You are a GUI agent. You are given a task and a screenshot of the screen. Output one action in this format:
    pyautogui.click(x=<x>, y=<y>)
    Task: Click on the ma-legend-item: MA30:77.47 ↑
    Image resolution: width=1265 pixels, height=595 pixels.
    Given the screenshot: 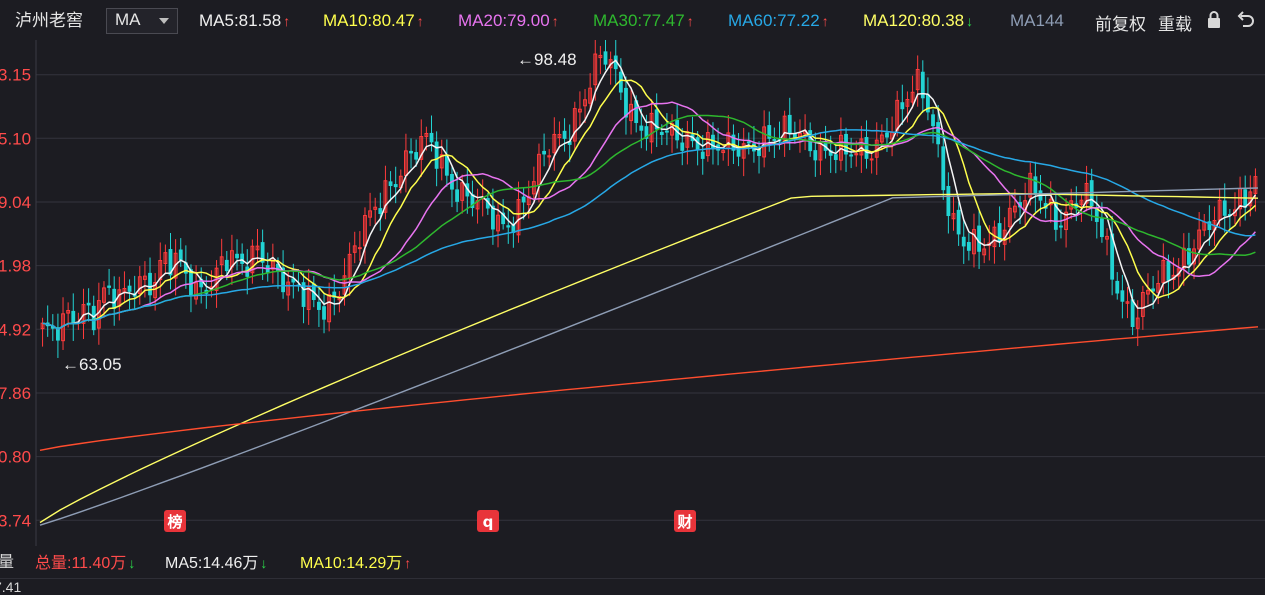 What is the action you would take?
    pyautogui.click(x=643, y=20)
    